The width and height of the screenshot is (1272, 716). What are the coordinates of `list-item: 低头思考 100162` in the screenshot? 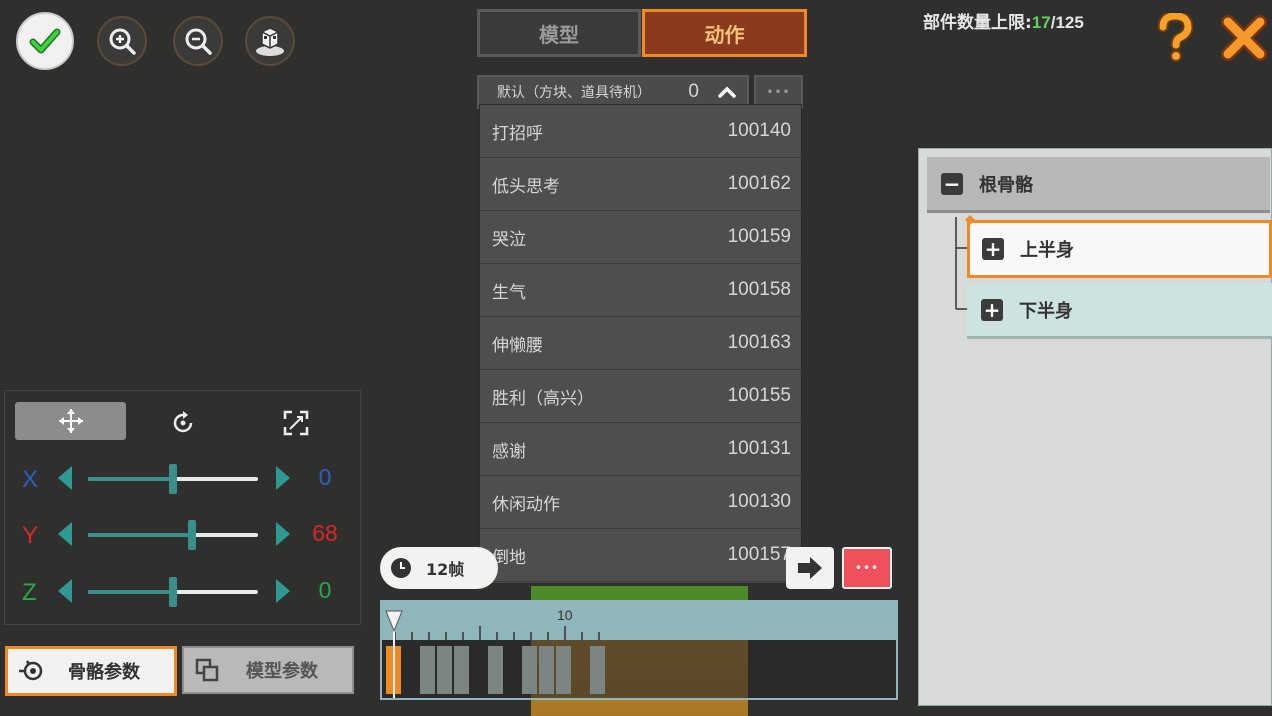 It's located at (640, 184).